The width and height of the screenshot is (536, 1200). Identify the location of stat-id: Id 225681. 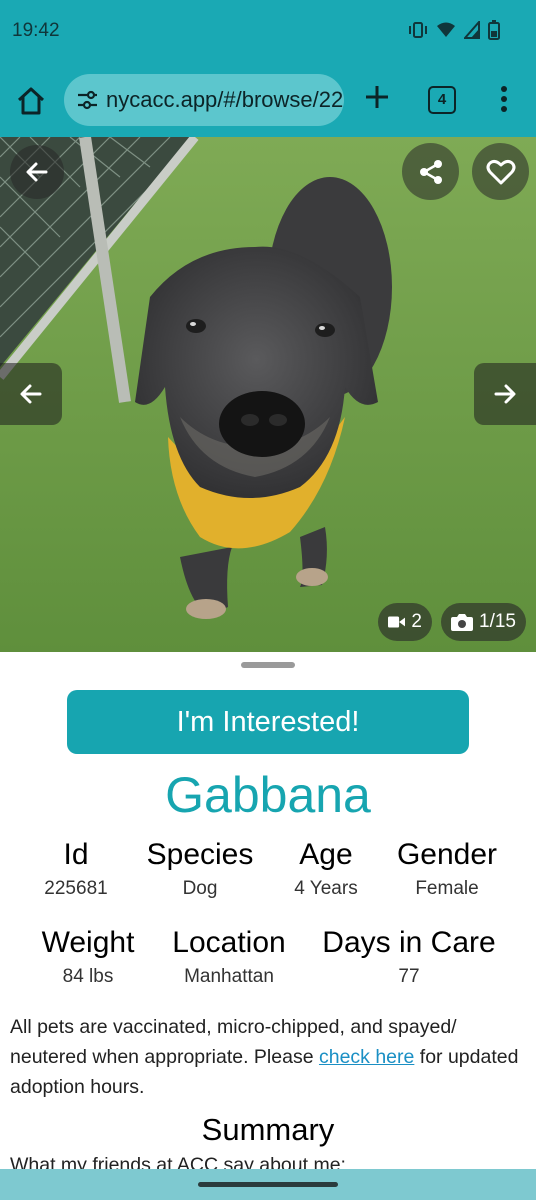
(76, 869).